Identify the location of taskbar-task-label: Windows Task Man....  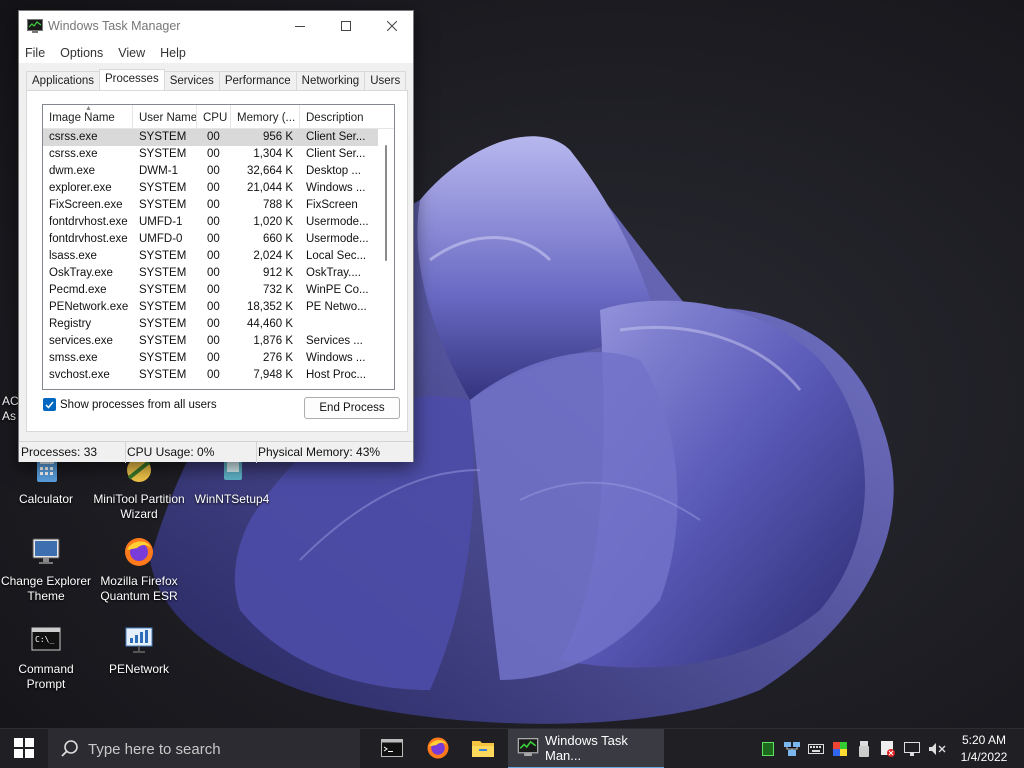
(586, 748).